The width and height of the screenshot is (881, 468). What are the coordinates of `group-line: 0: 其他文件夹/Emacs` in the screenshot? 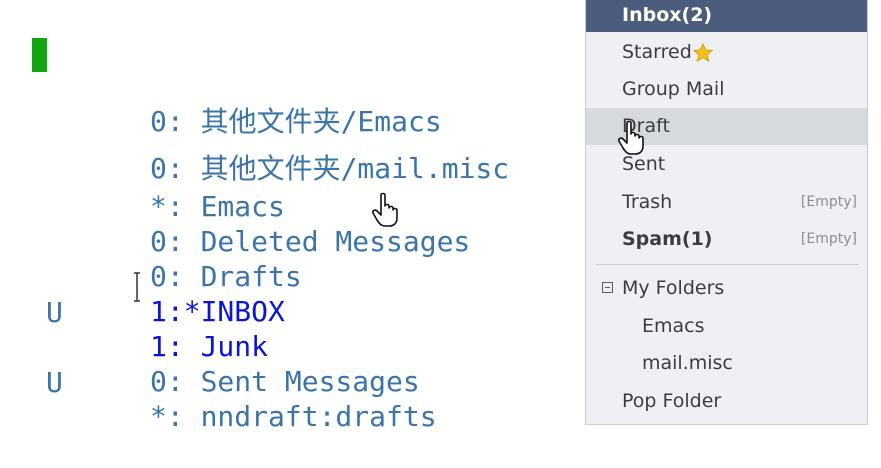 It's located at (221, 87).